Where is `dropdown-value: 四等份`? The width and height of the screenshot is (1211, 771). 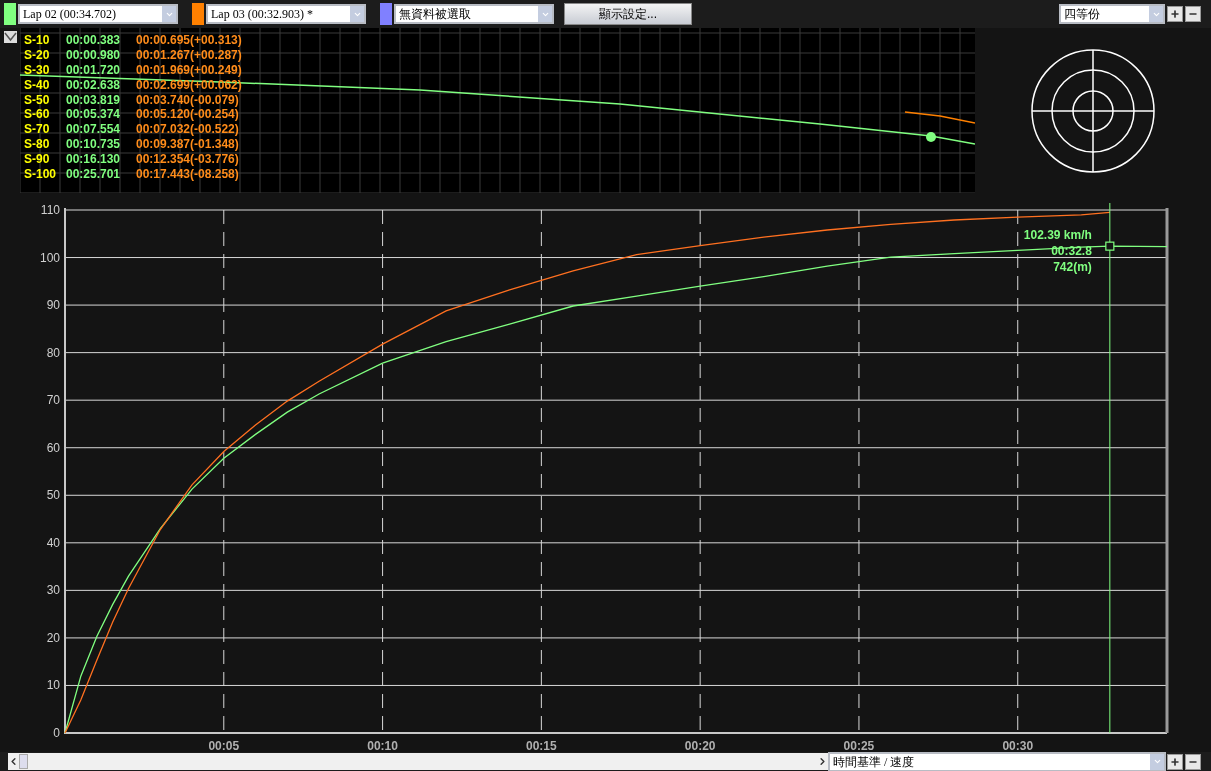
dropdown-value: 四等份 is located at coordinates (1082, 14).